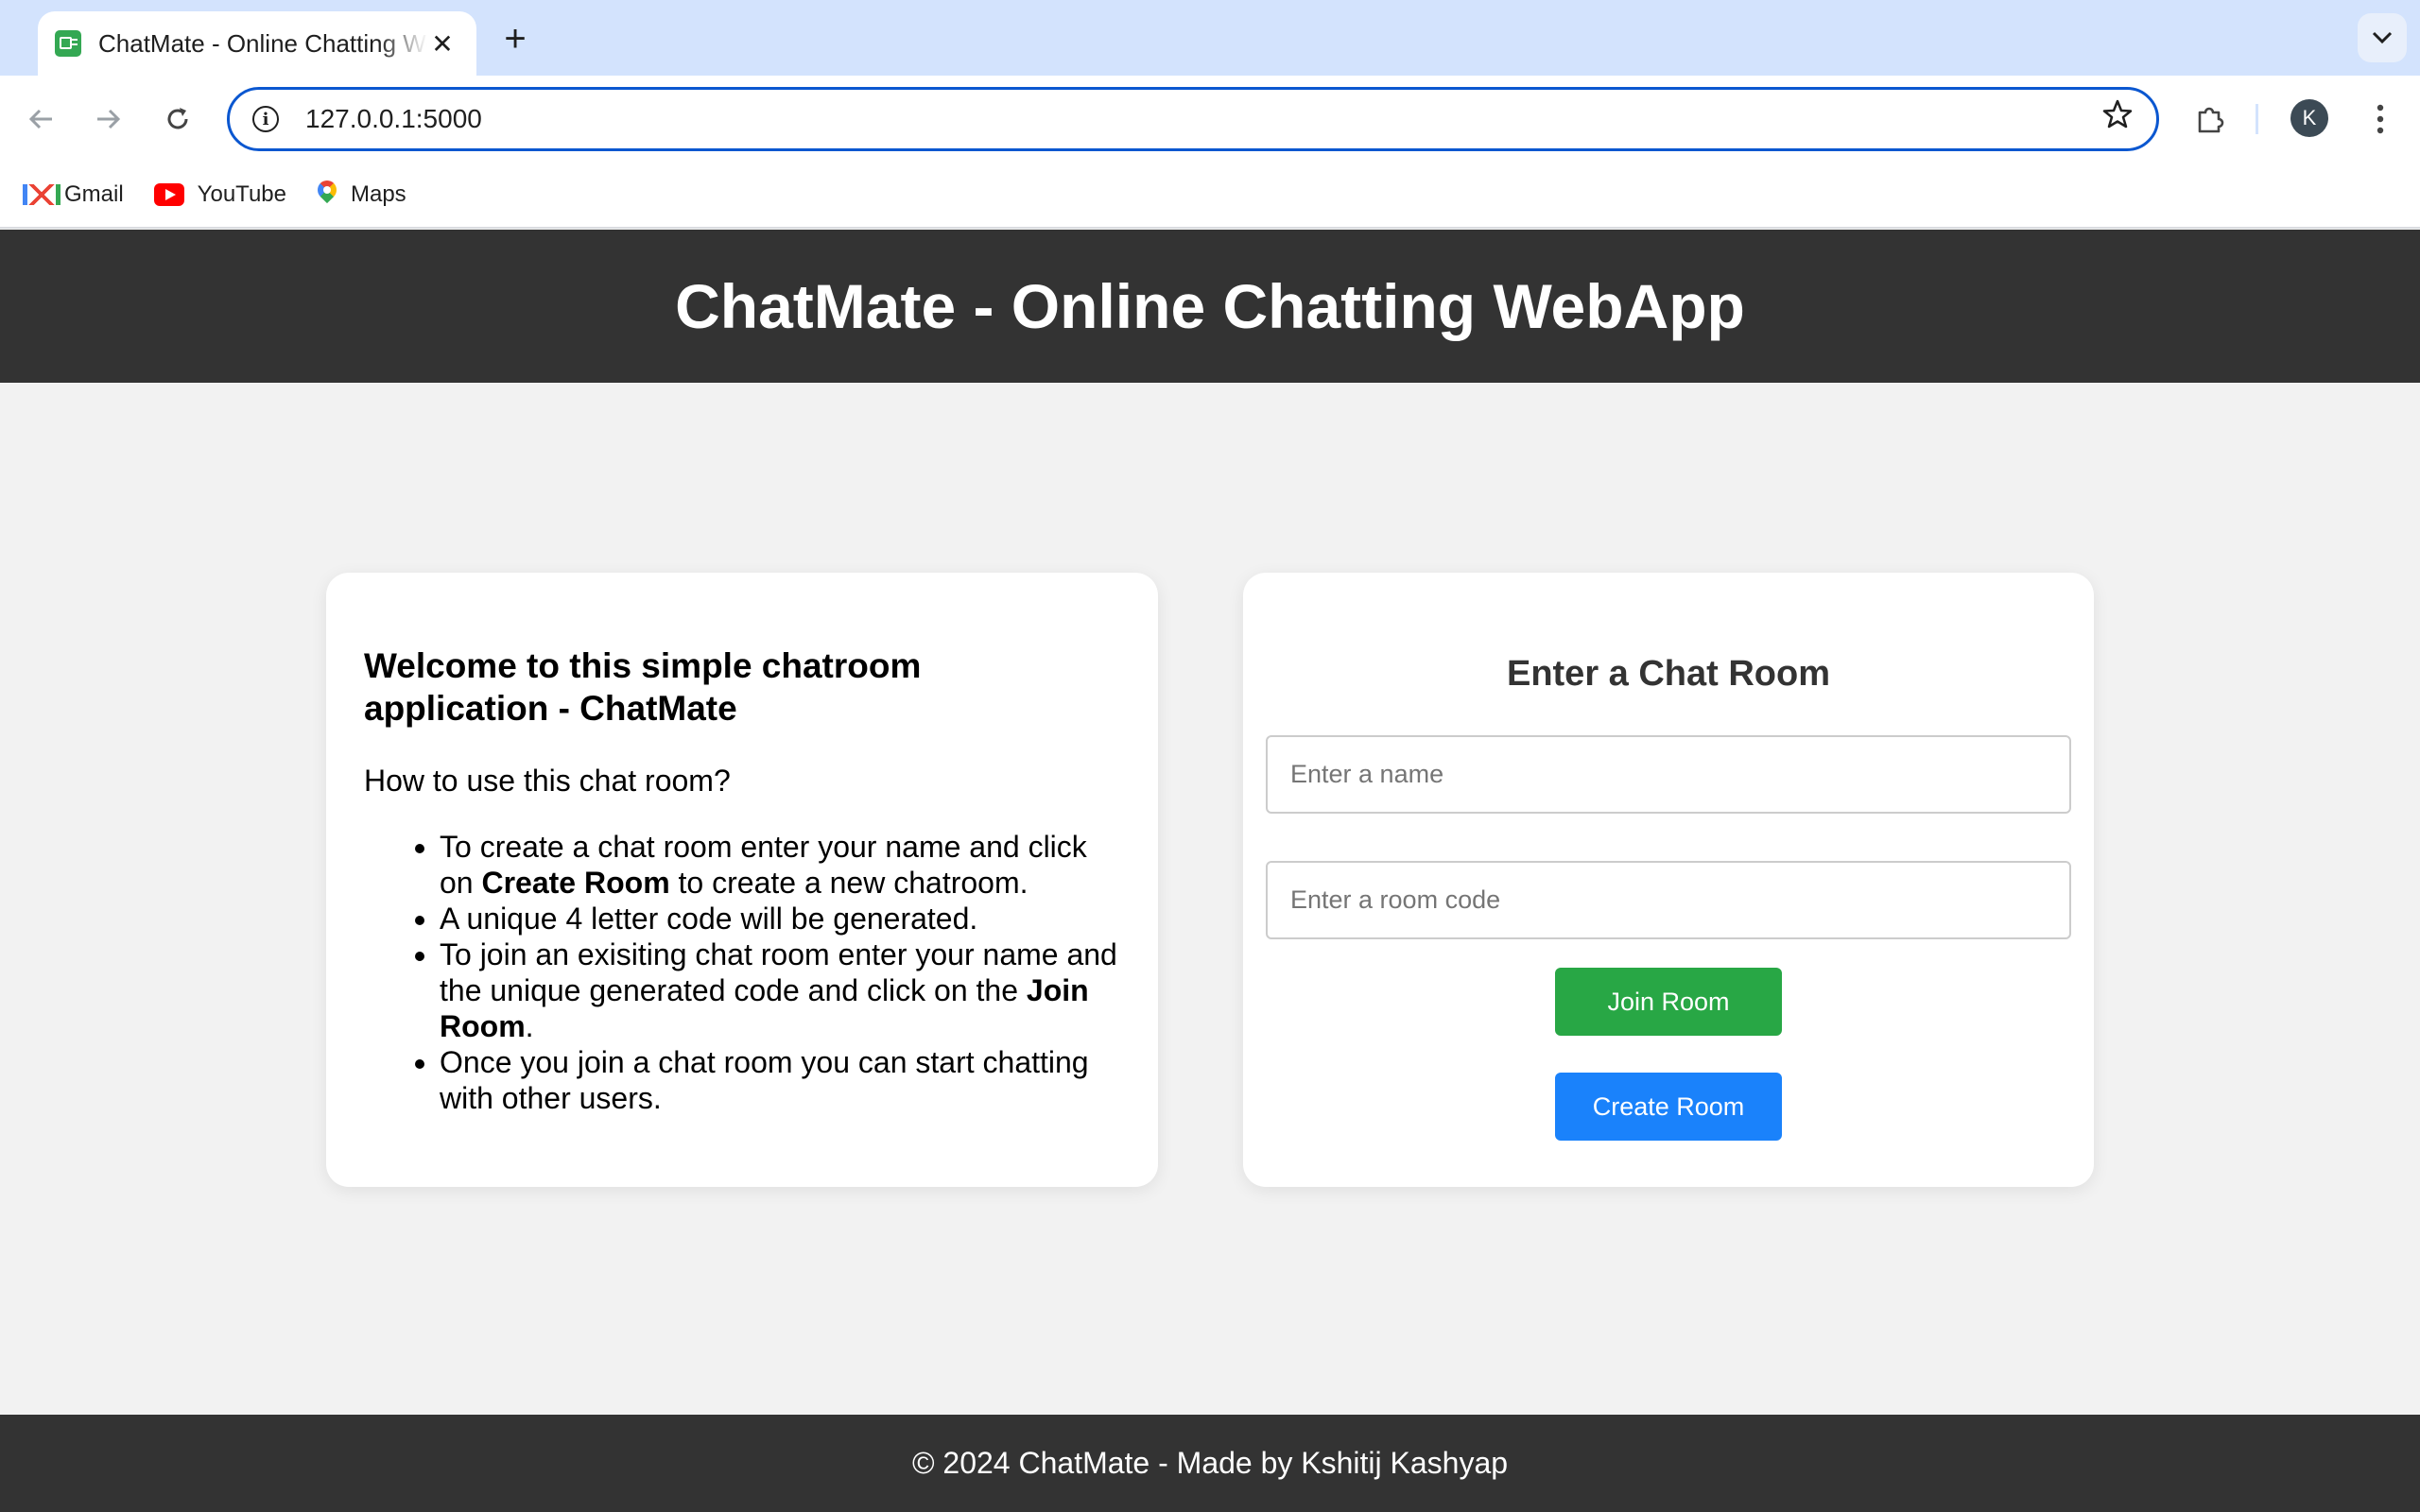  Describe the element at coordinates (378, 194) in the screenshot. I see `bookmark-label: Maps` at that location.